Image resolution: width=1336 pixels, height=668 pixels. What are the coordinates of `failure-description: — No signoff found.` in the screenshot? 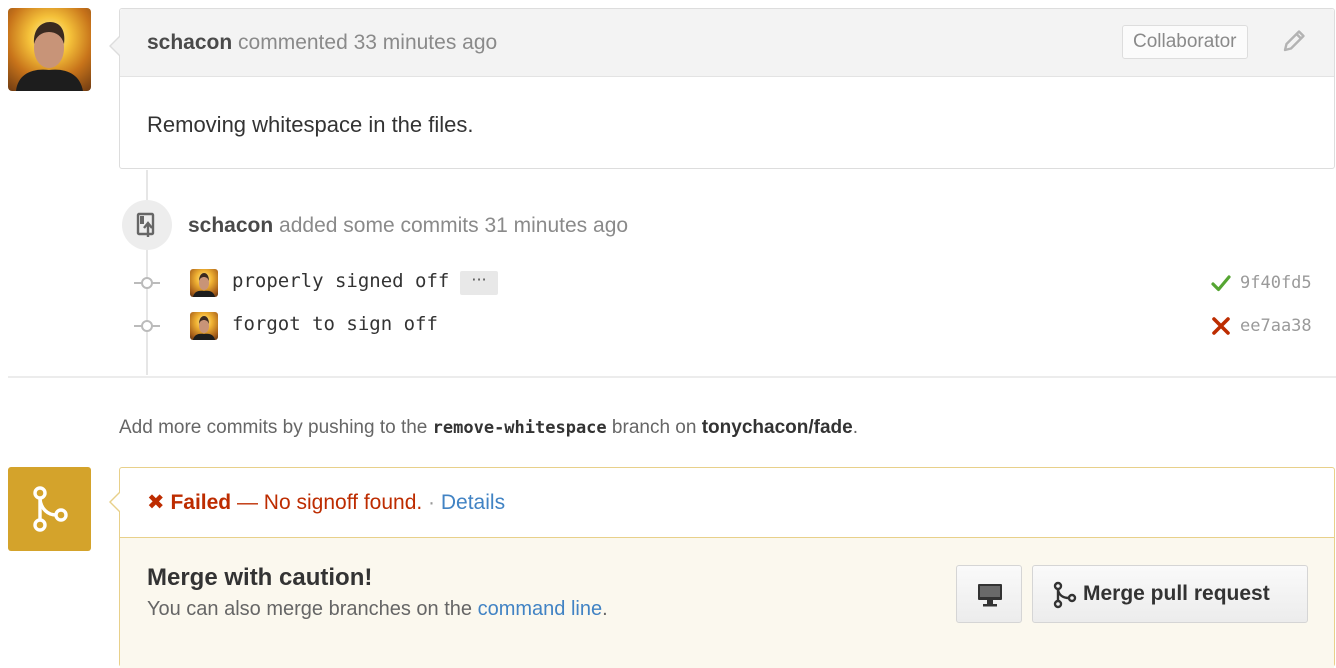 It's located at (327, 502).